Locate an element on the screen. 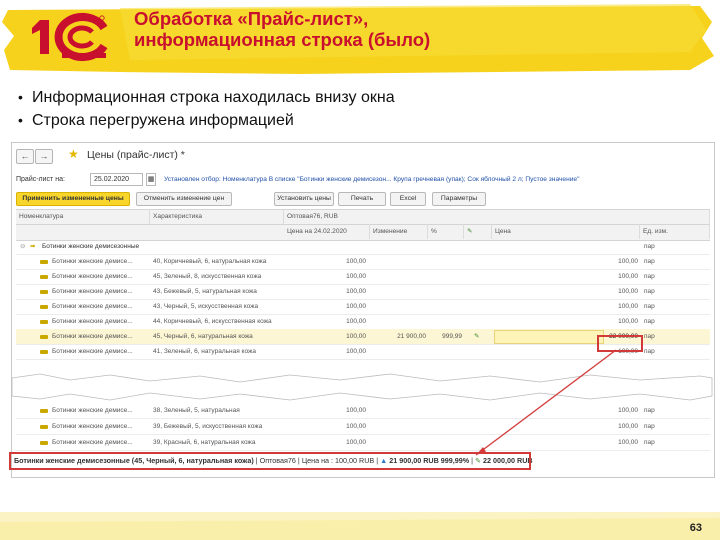 The height and width of the screenshot is (540, 720). connector-arrow is located at coordinates (546, 402).